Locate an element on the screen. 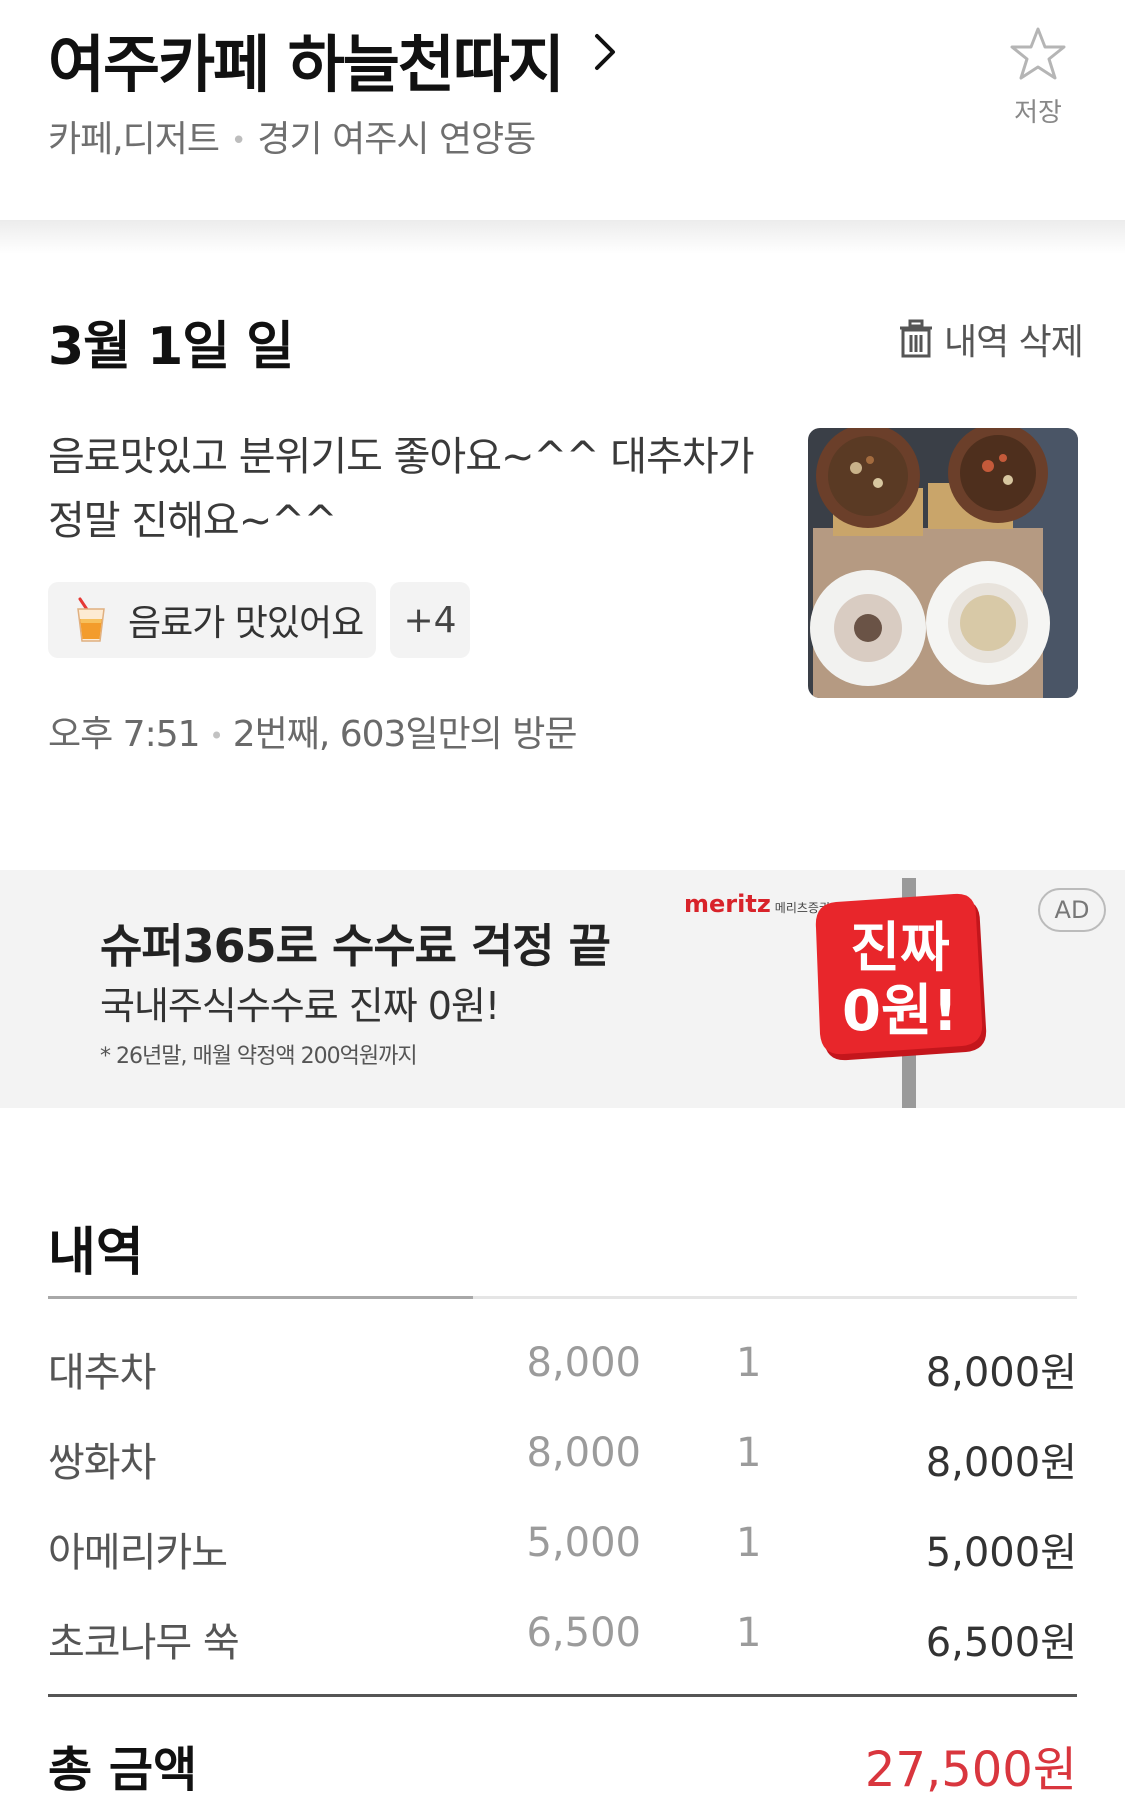  ad-brand-name: meritz is located at coordinates (727, 904).